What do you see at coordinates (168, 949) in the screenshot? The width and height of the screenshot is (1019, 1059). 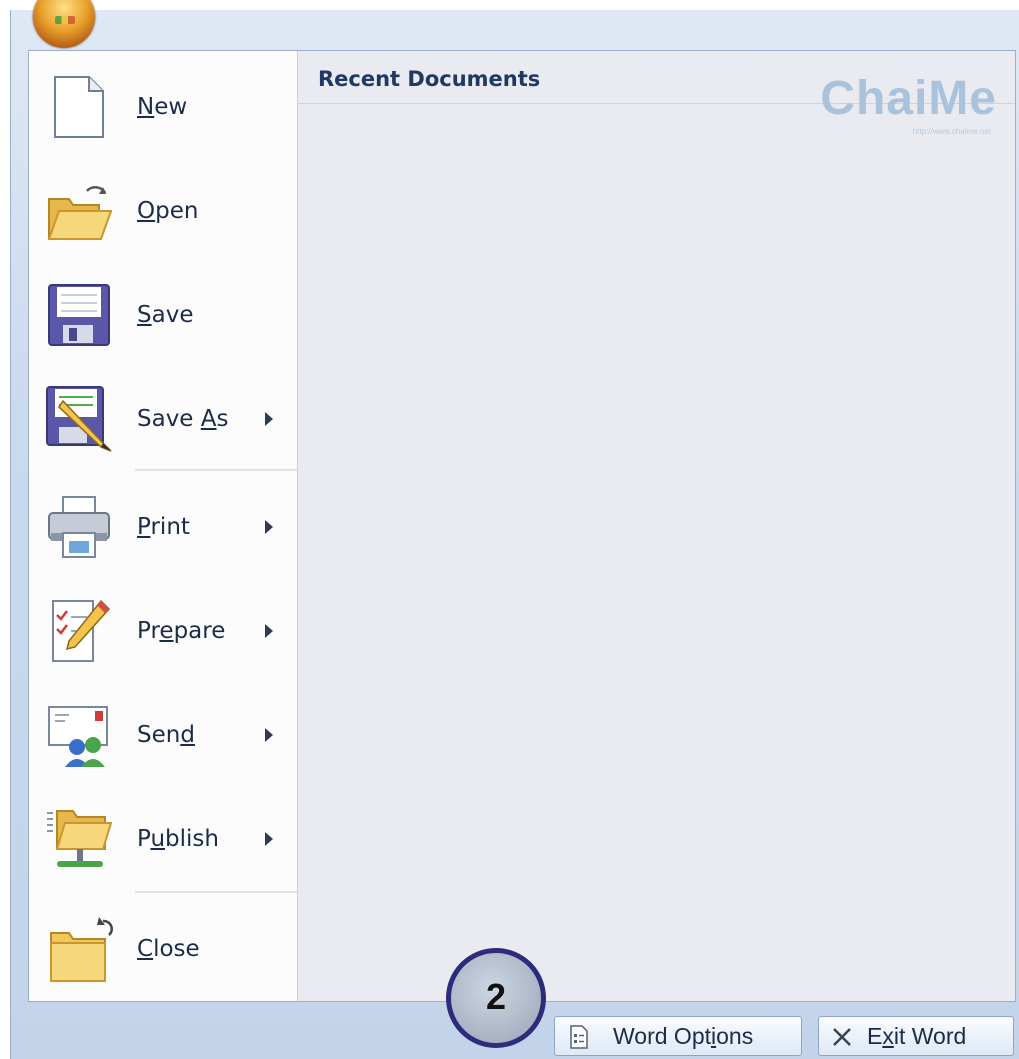 I see `menu-item-label: Close` at bounding box center [168, 949].